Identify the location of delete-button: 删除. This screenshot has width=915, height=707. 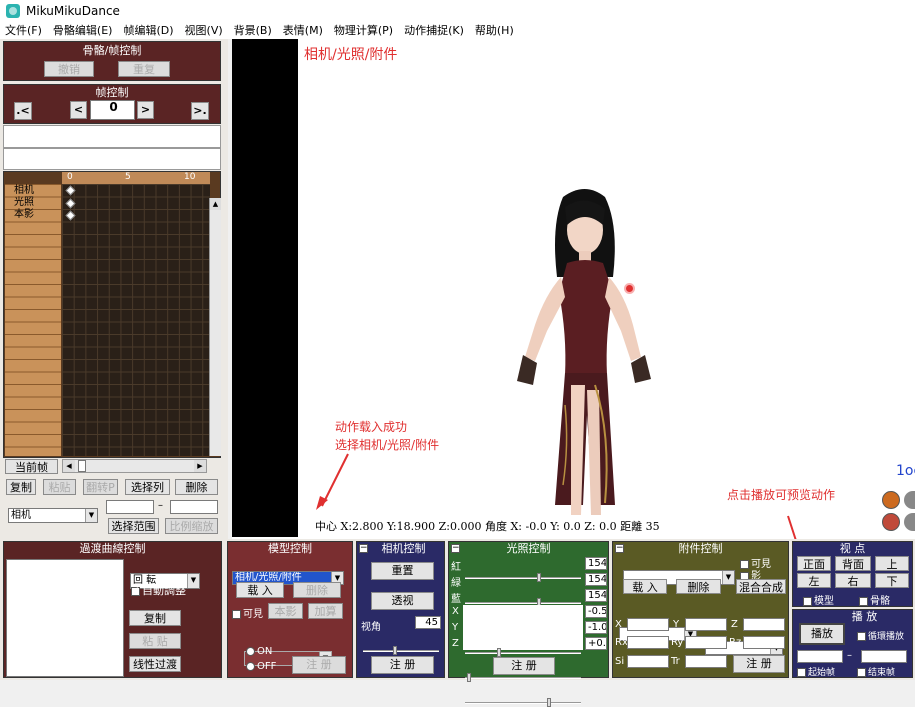
(196, 487).